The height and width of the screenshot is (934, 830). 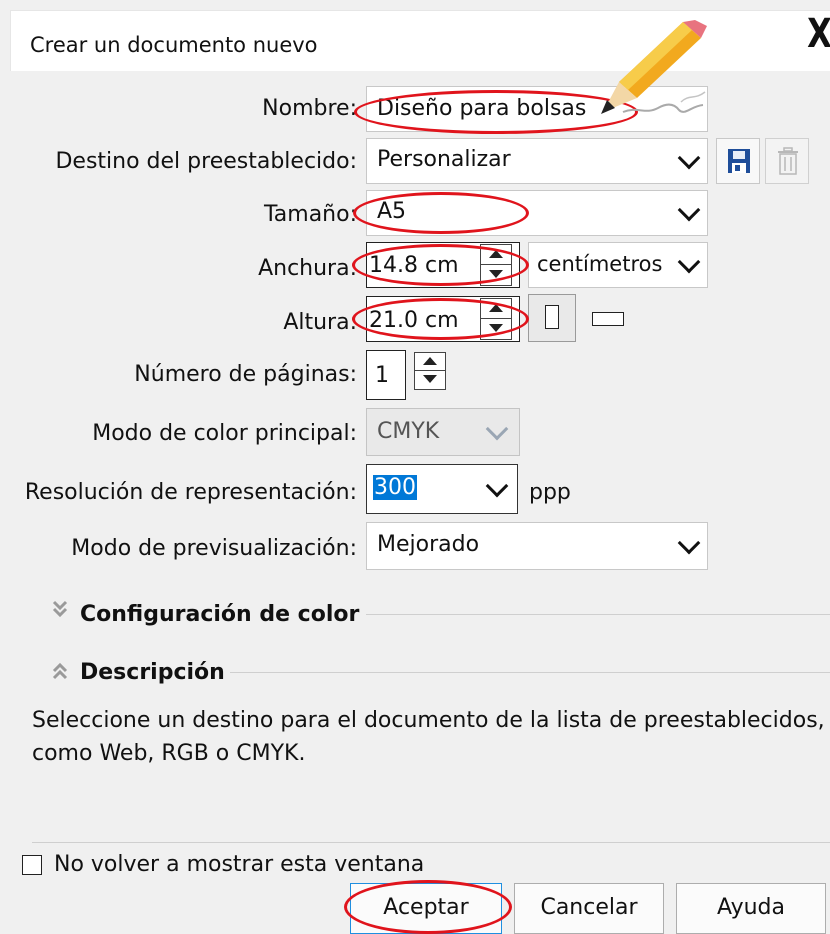 What do you see at coordinates (60, 609) in the screenshot?
I see `double-chevron-down-icon` at bounding box center [60, 609].